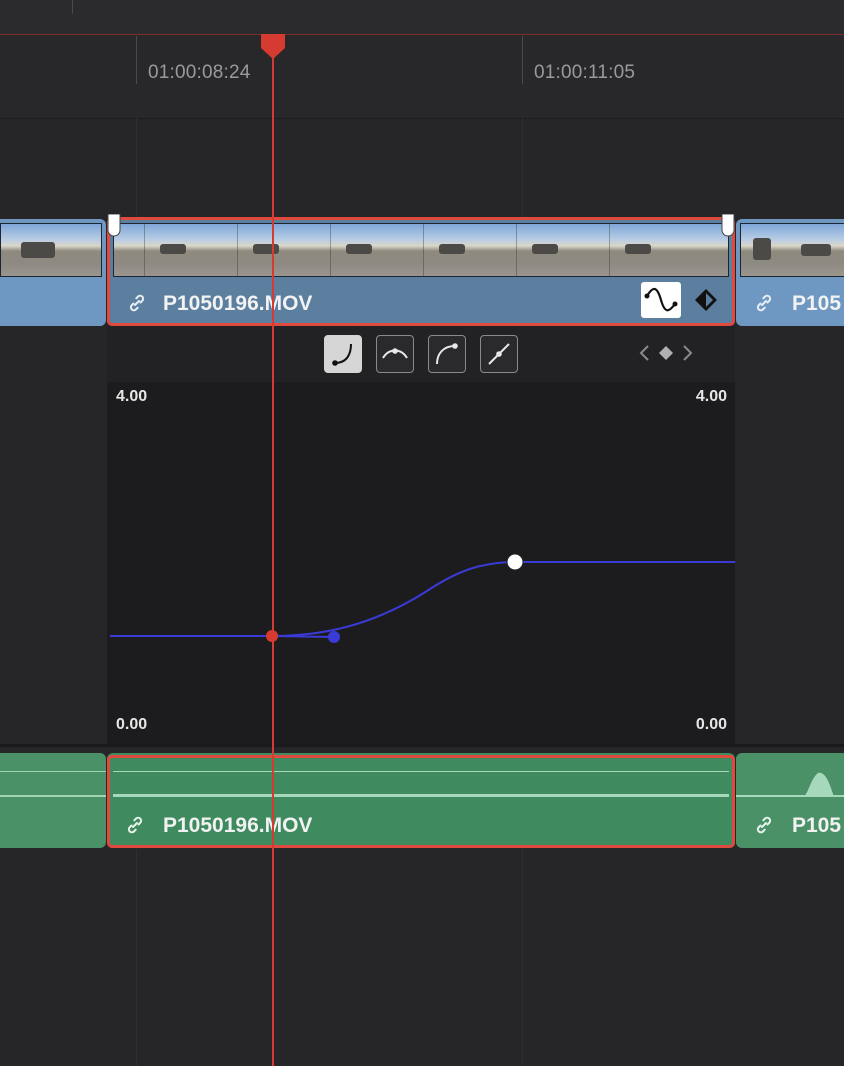 This screenshot has height=1066, width=844. I want to click on trim-handle-right-icon, so click(728, 226).